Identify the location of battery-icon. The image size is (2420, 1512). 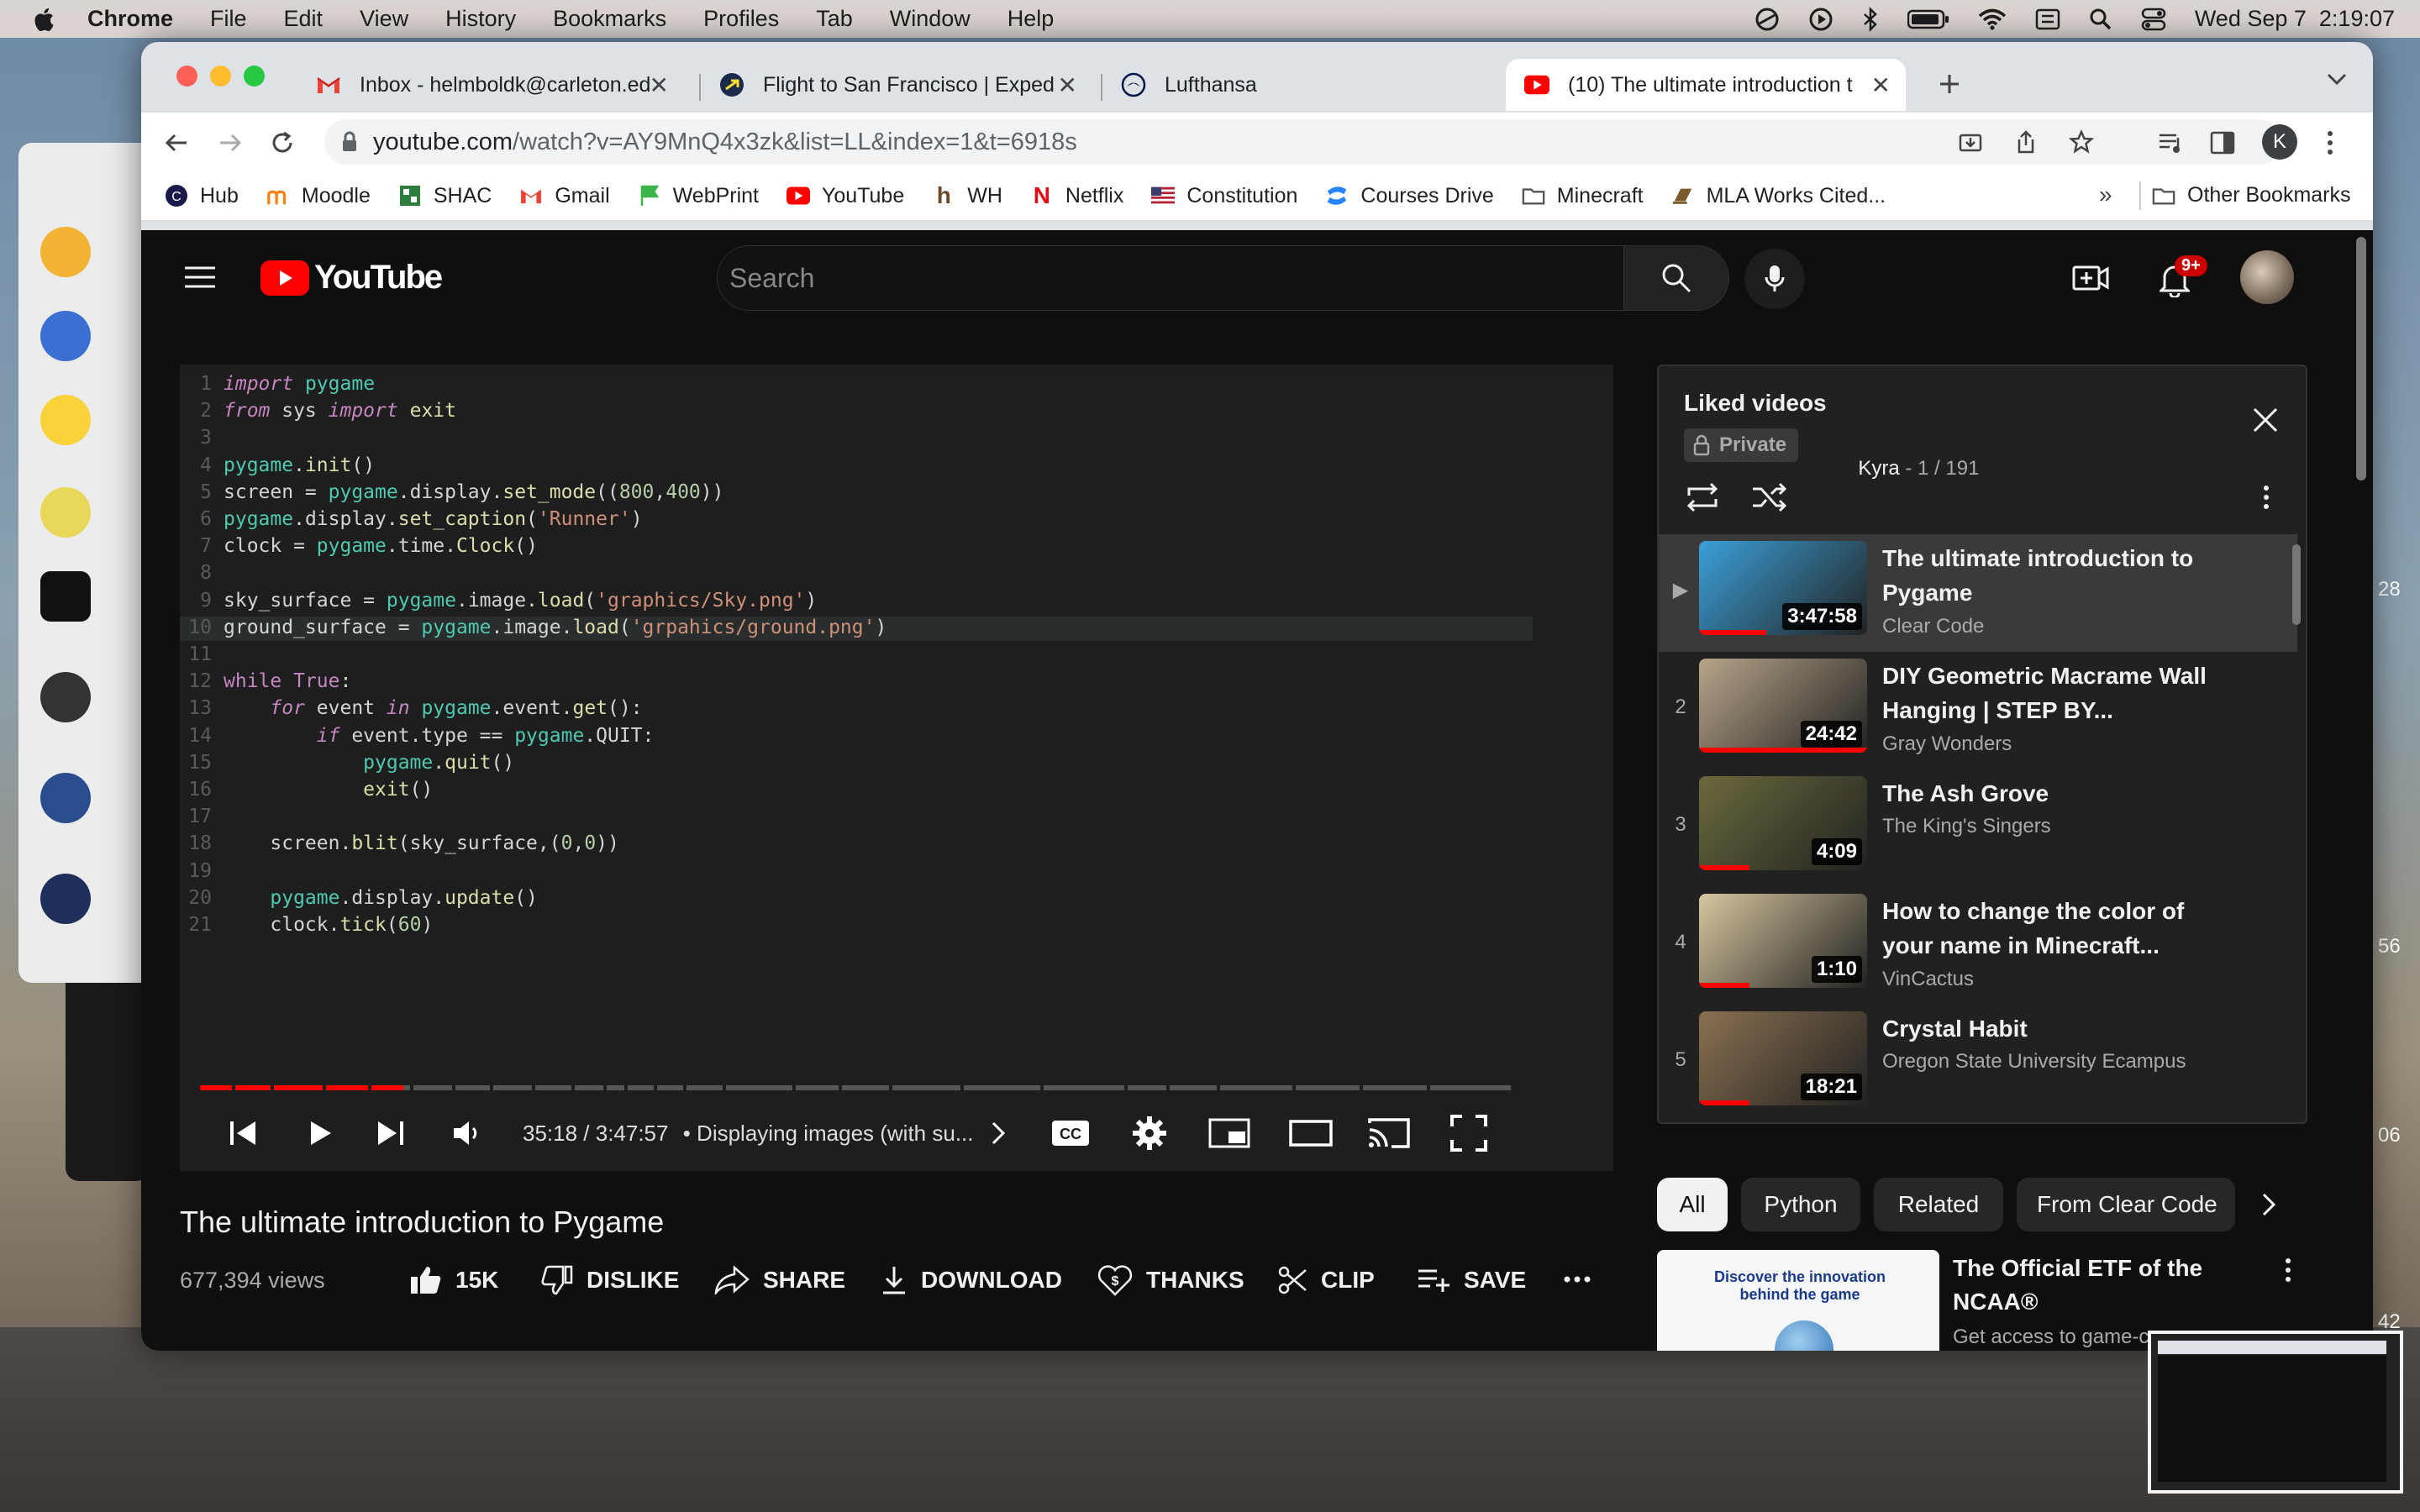
(1928, 19).